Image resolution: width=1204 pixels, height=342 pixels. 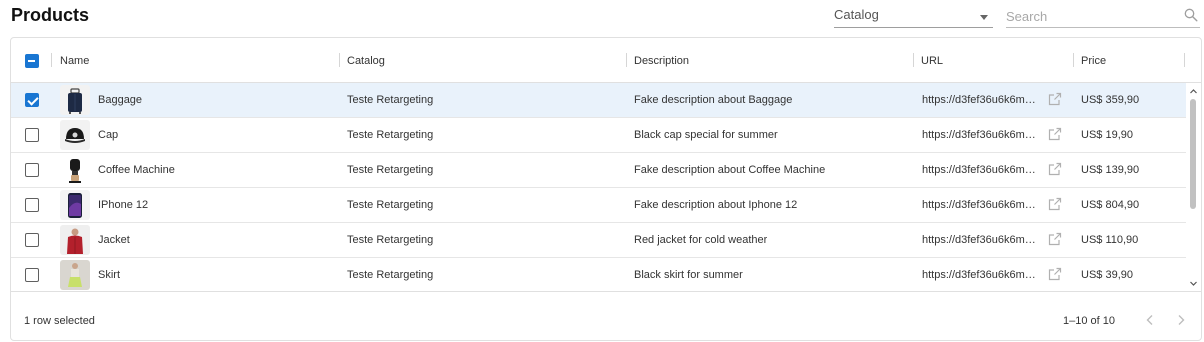 I want to click on select-all-checkbox, so click(x=32, y=60).